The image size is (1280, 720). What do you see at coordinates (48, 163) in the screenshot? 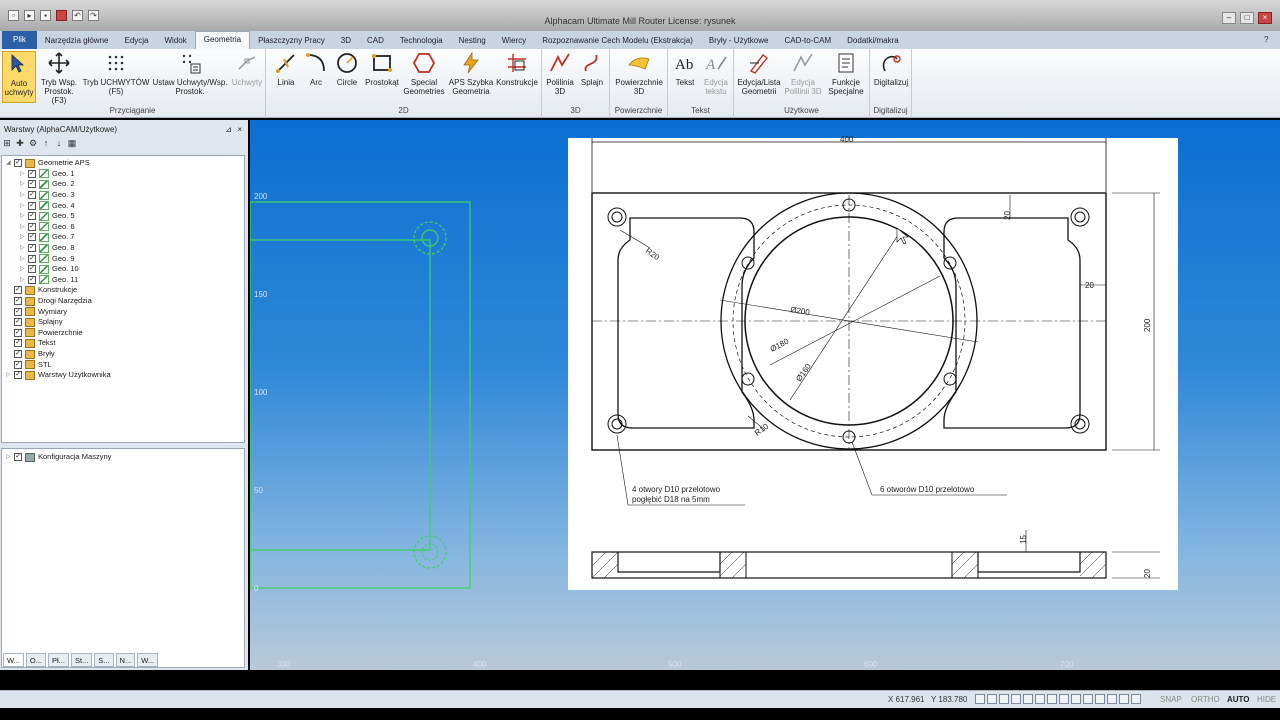
I see `layer-item: ◢ ✓ Geometrie APS` at bounding box center [48, 163].